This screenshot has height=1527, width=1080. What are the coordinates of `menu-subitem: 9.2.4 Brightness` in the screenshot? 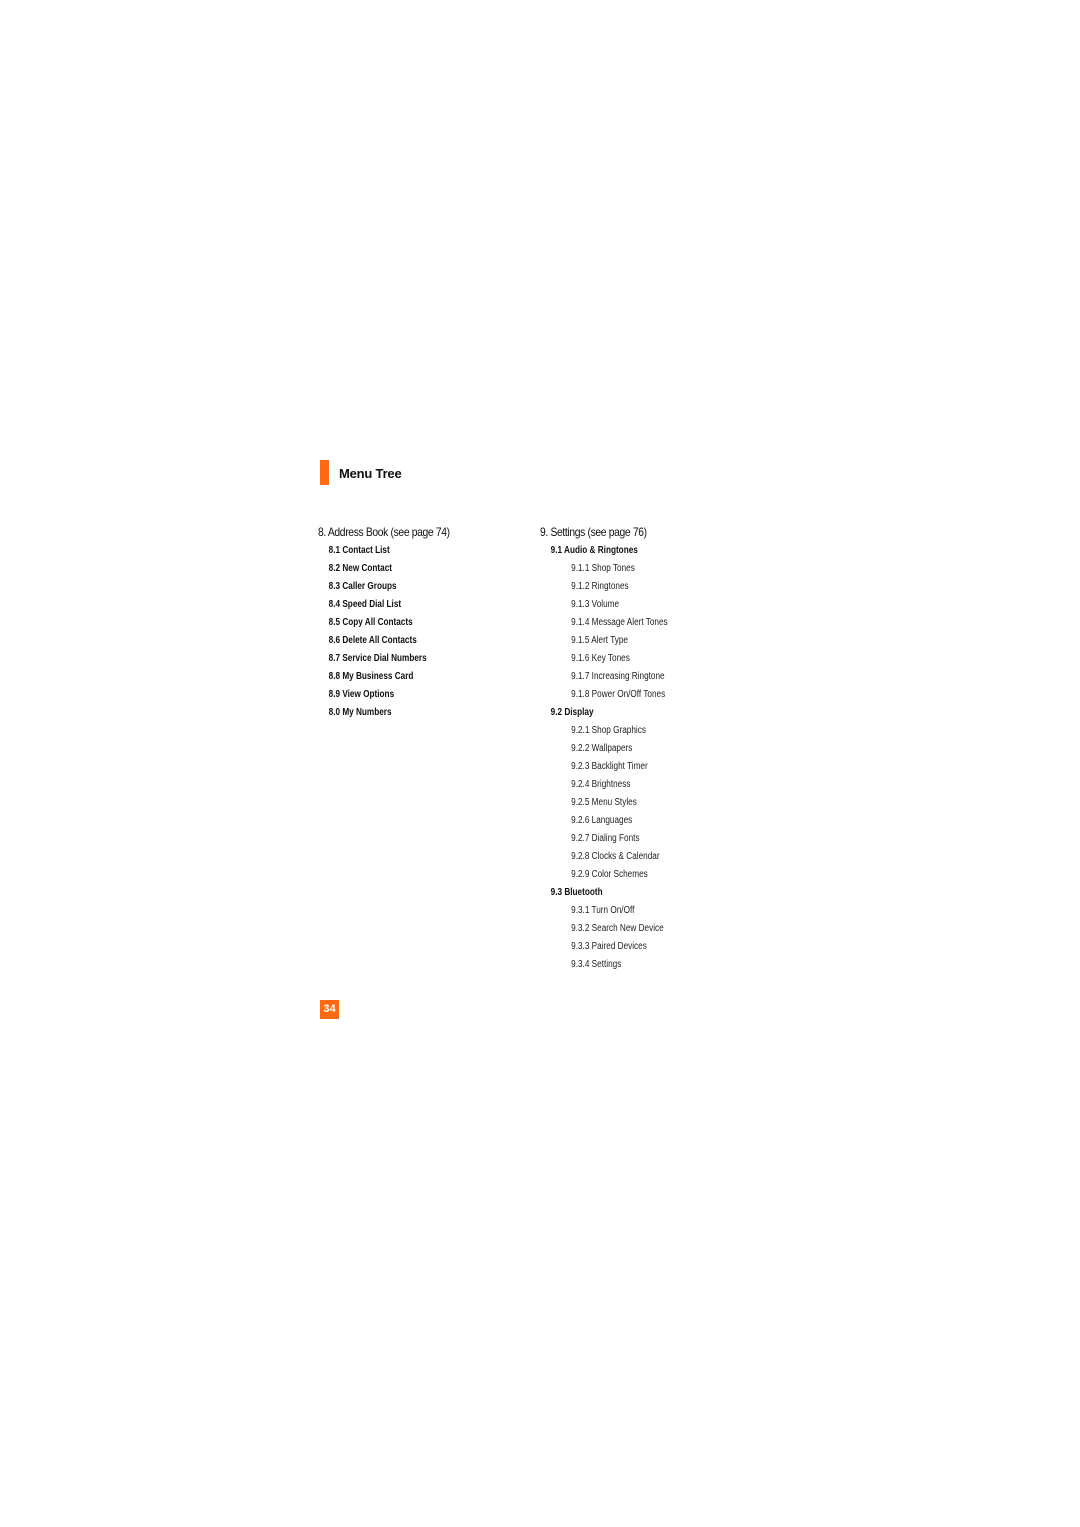 It's located at (601, 784).